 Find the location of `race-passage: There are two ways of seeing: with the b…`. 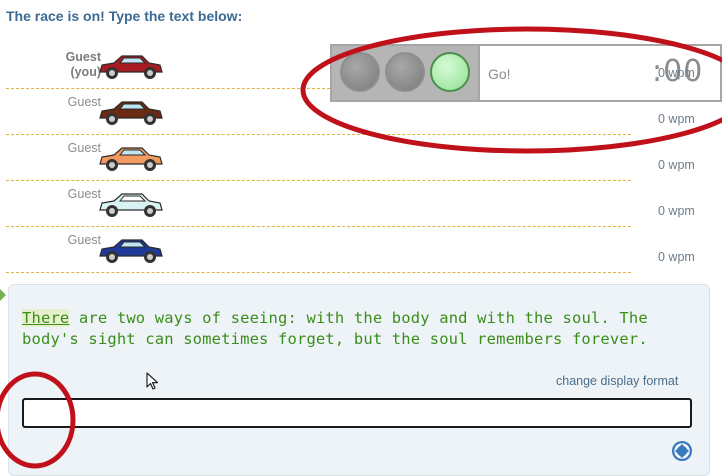

race-passage: There are two ways of seeing: with the b… is located at coordinates (362, 329).